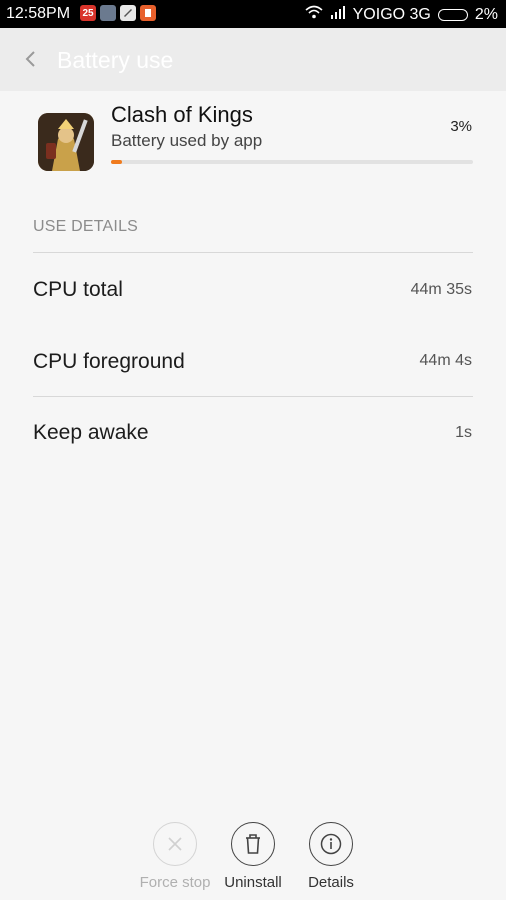  I want to click on details-label: Details, so click(331, 882).